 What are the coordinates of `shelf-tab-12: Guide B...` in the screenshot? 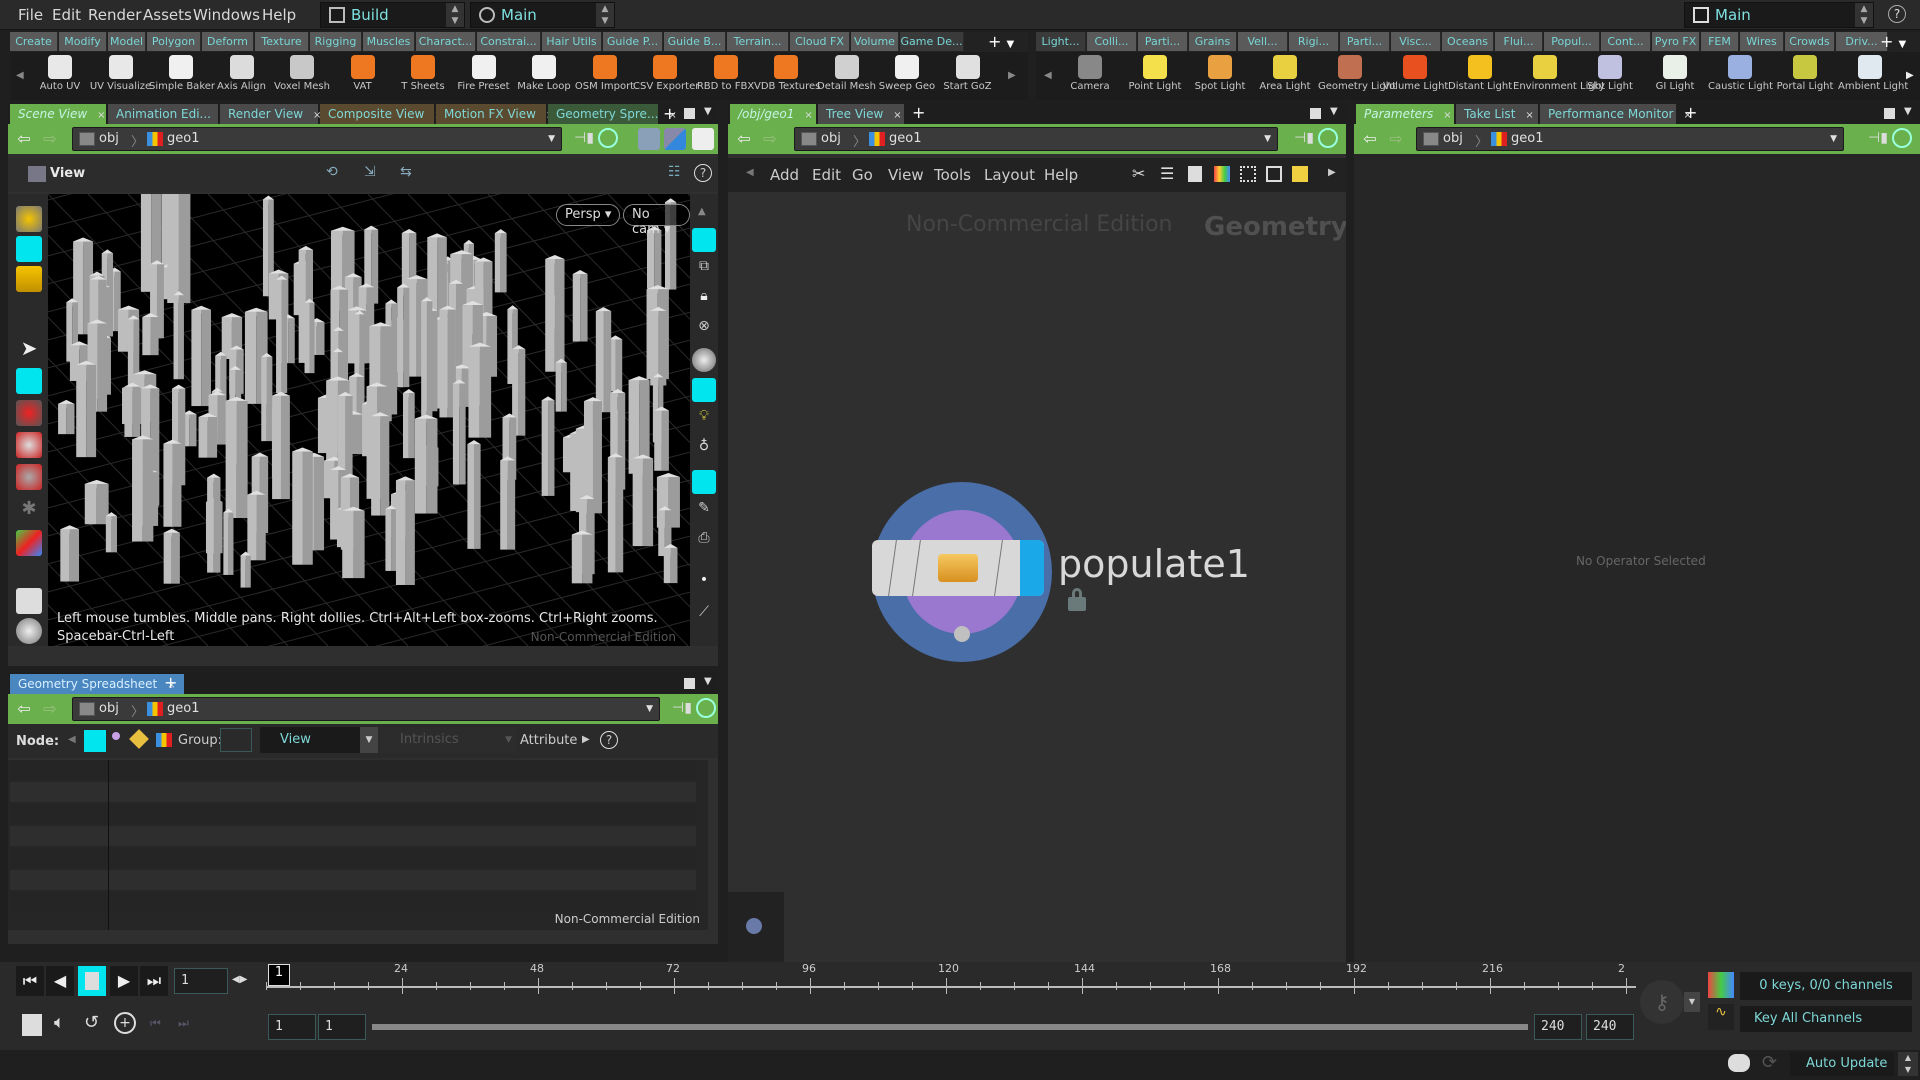 It's located at (695, 41).